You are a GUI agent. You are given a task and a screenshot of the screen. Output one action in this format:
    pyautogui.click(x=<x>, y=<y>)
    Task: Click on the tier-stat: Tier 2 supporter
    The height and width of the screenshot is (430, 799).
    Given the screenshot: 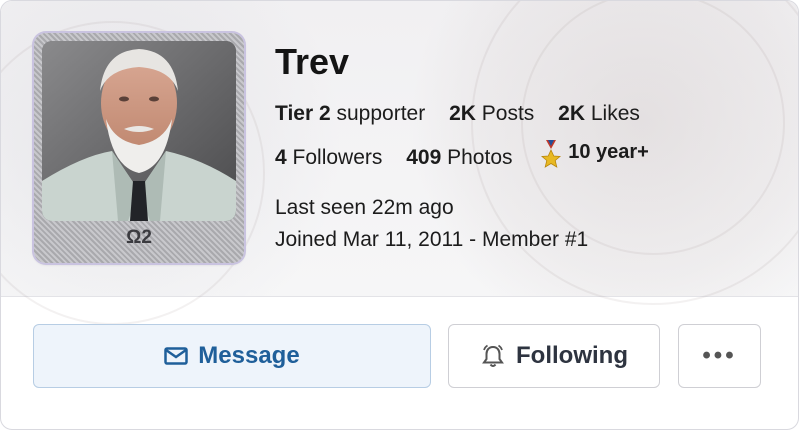 What is the action you would take?
    pyautogui.click(x=350, y=114)
    